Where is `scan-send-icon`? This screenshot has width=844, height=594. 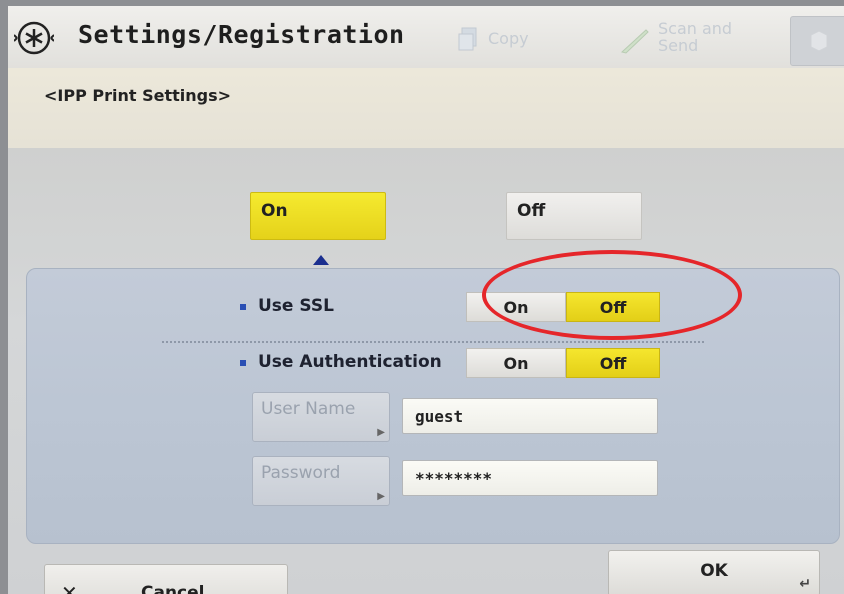 scan-send-icon is located at coordinates (634, 41).